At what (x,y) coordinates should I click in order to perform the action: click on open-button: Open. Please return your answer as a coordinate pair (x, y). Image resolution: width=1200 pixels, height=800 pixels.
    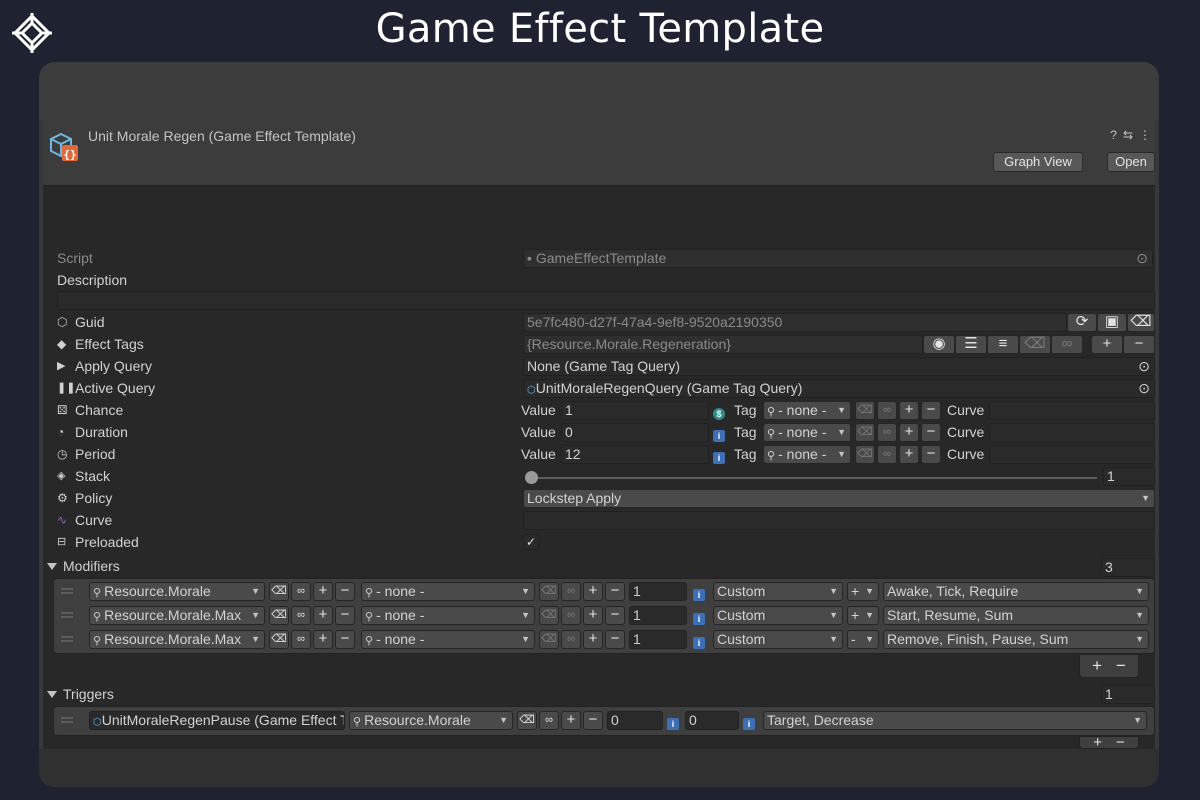
    Looking at the image, I should click on (1131, 162).